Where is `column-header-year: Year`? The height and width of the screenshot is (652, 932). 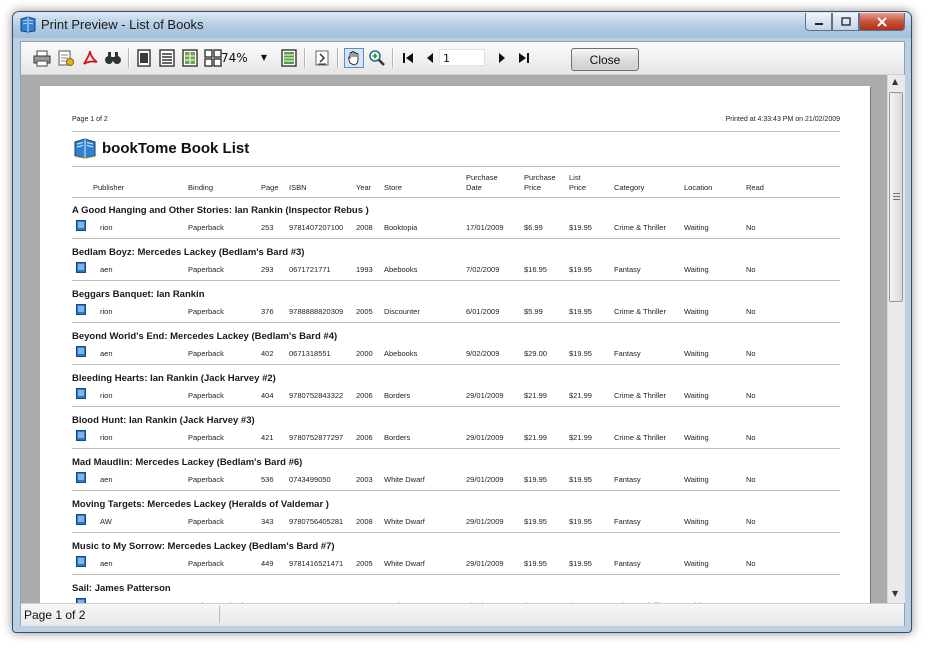
column-header-year: Year is located at coordinates (364, 187).